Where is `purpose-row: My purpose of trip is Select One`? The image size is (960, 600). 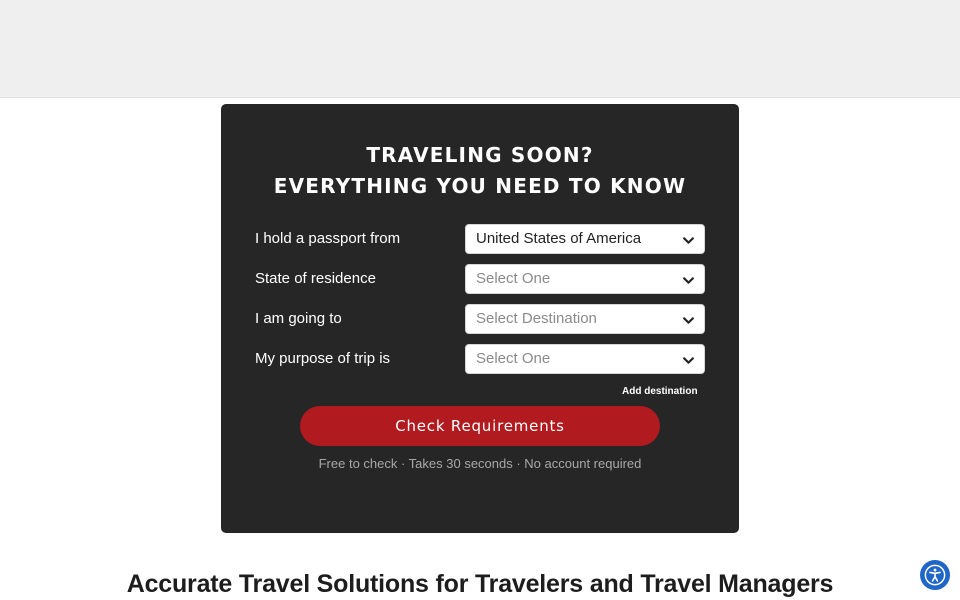 purpose-row: My purpose of trip is Select One is located at coordinates (480, 359).